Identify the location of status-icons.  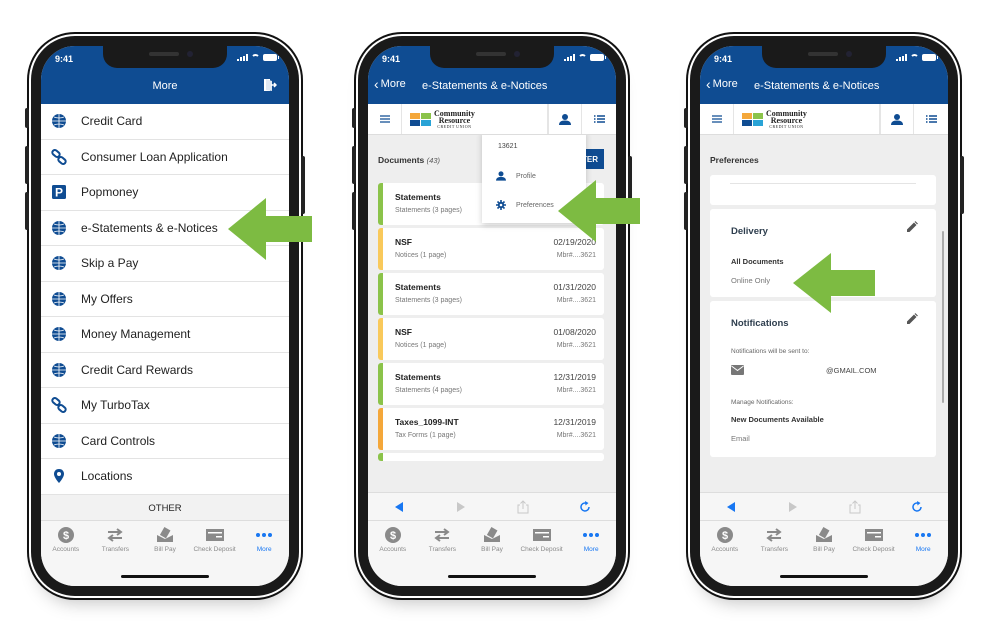
(585, 57).